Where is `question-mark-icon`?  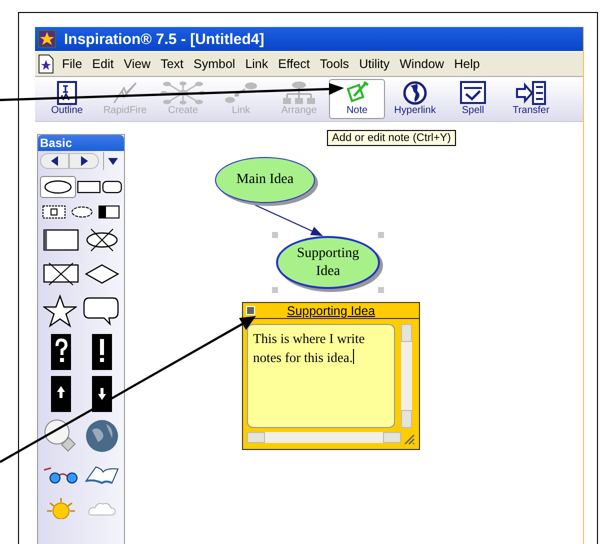 question-mark-icon is located at coordinates (60, 352).